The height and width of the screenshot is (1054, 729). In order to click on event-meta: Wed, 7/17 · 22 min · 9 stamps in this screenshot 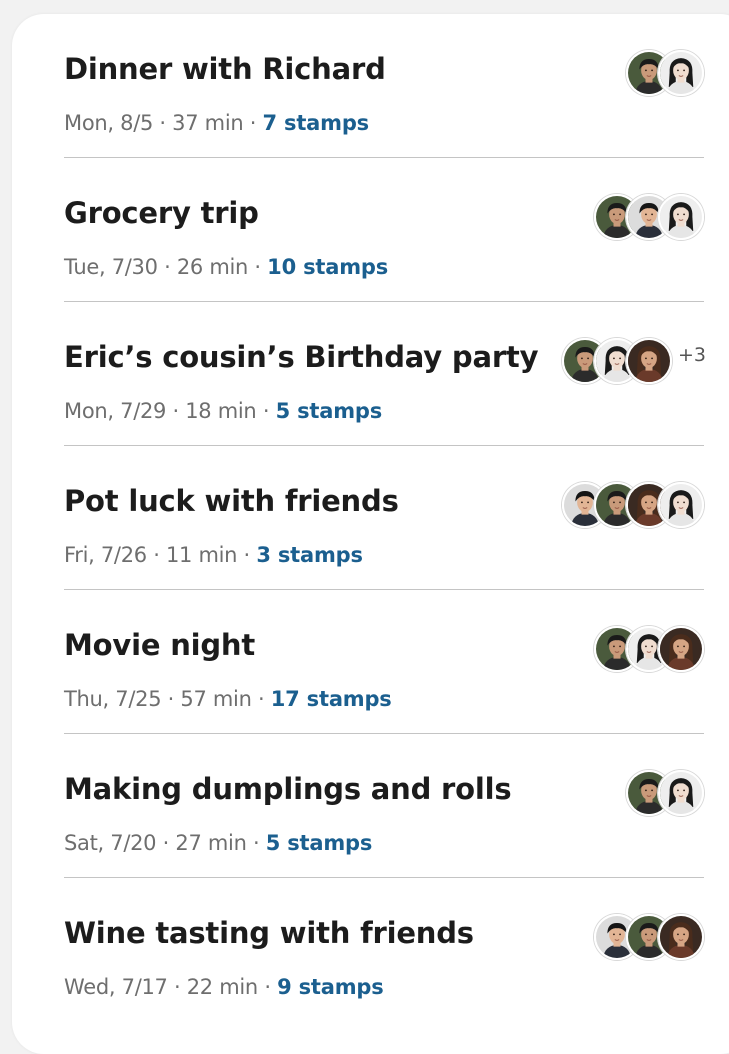, I will do `click(224, 987)`.